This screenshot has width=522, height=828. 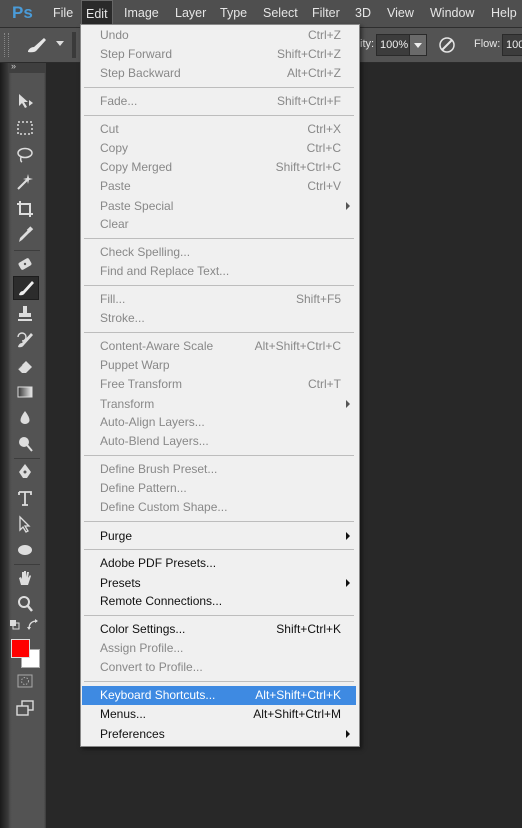 I want to click on type-icon, so click(x=25, y=498).